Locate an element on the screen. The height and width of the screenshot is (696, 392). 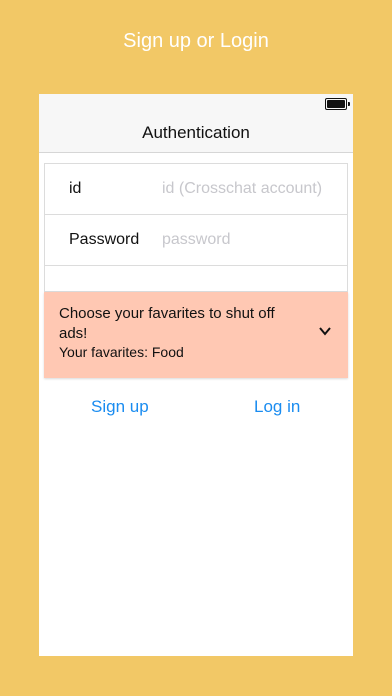
navigation-bar: Authentication is located at coordinates (196, 133).